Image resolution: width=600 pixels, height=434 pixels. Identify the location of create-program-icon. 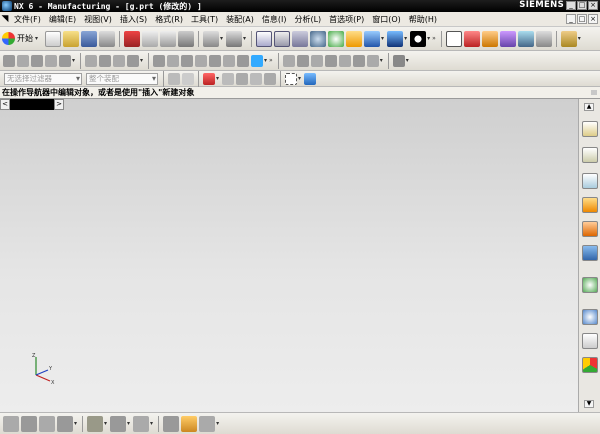
(453, 38).